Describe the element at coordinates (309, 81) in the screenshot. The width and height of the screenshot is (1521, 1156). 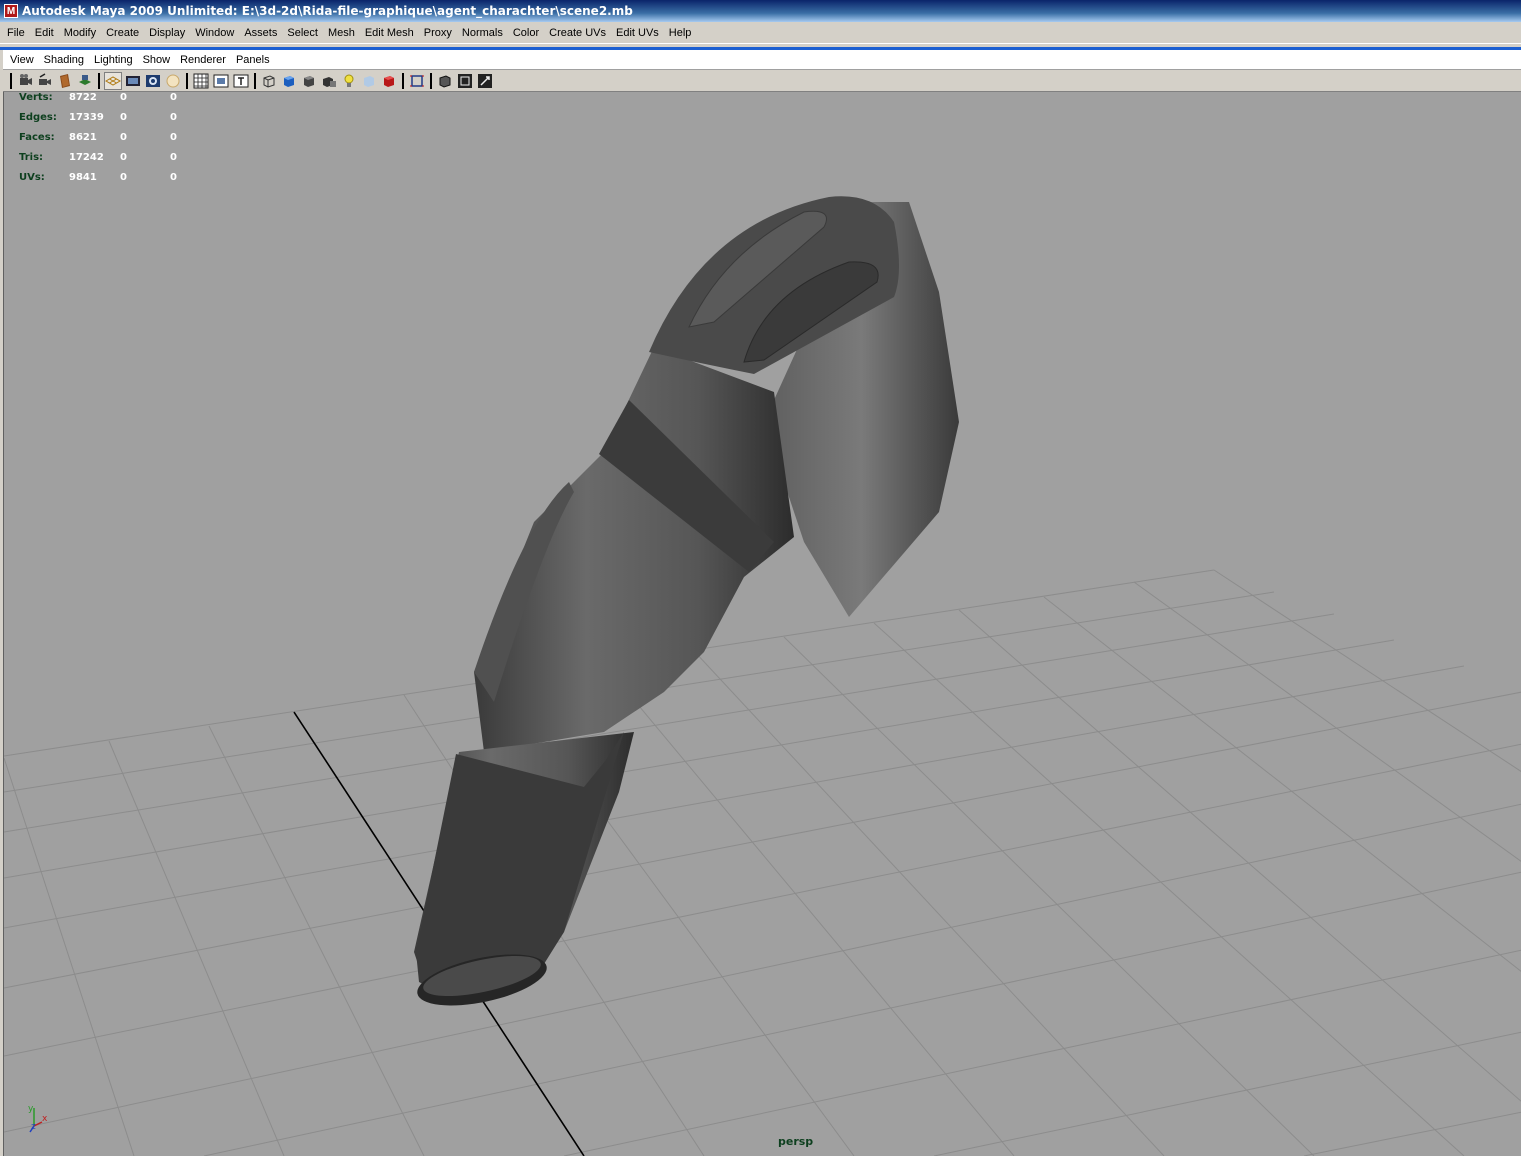
I see `default-lighting-icon` at that location.